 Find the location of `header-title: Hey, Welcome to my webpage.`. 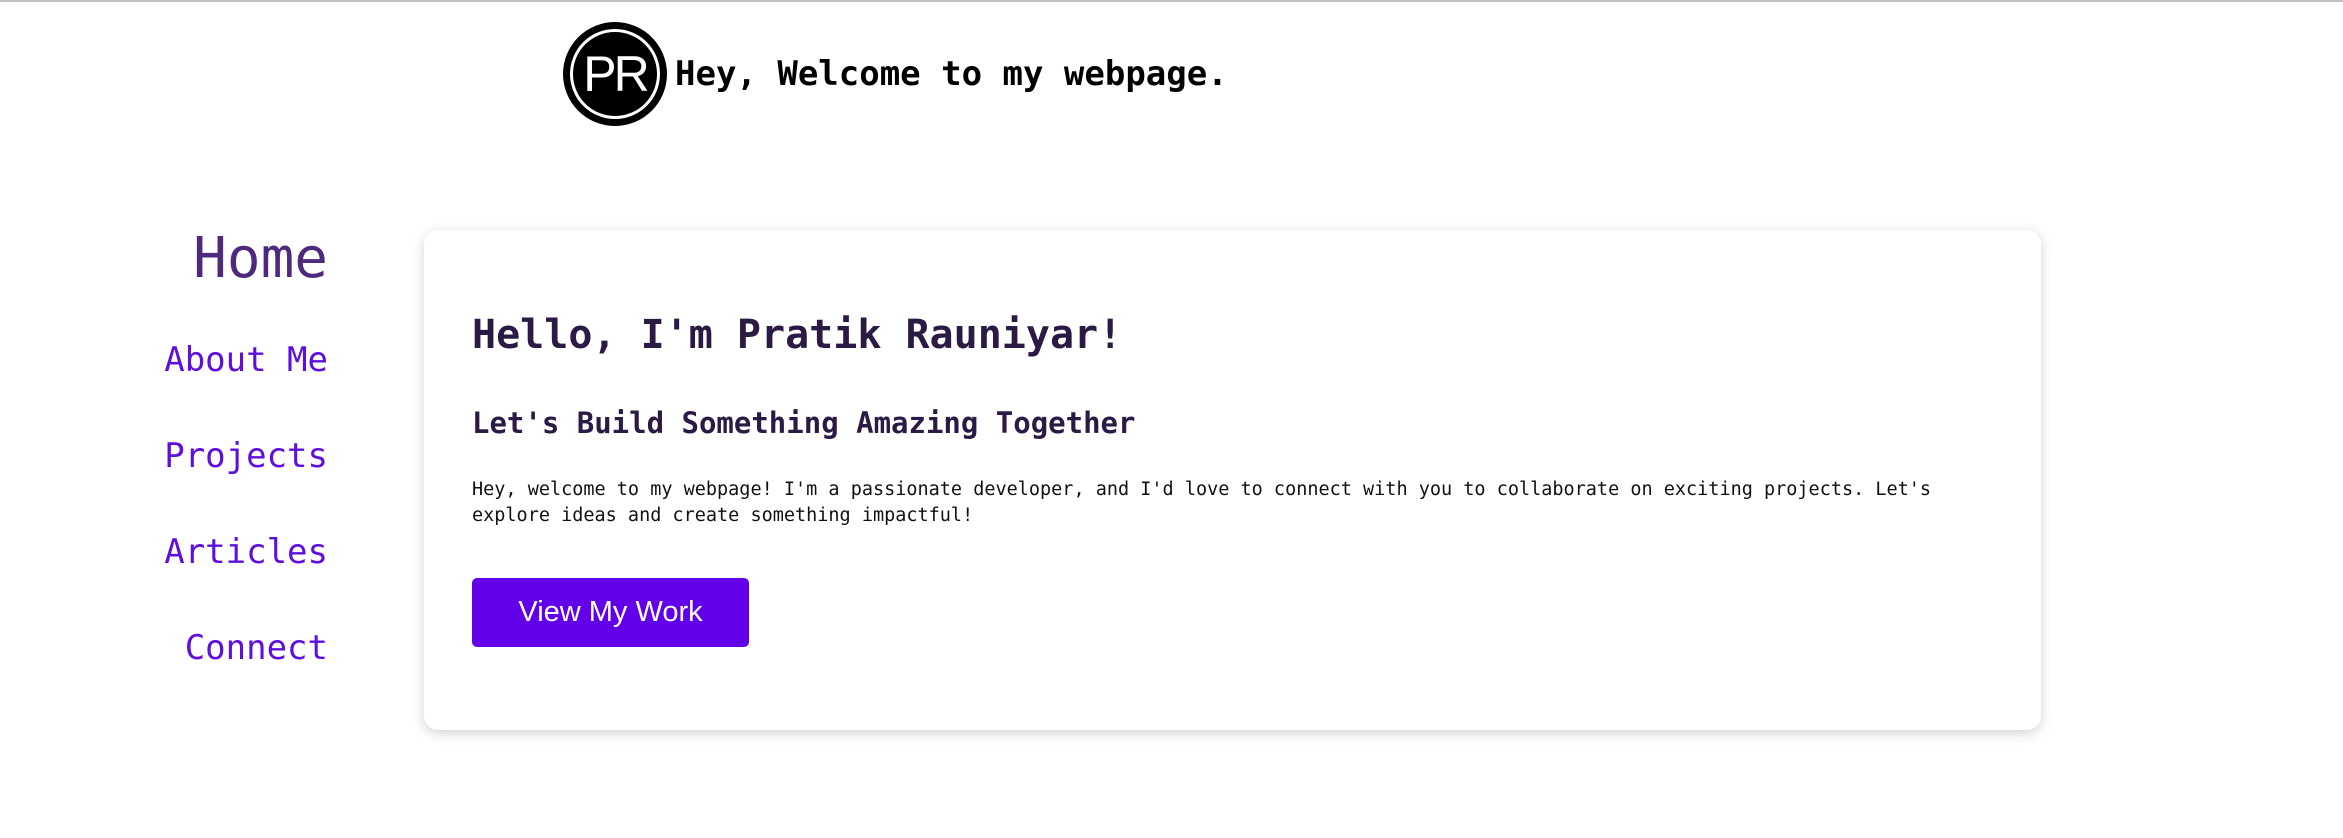

header-title: Hey, Welcome to my webpage. is located at coordinates (951, 74).